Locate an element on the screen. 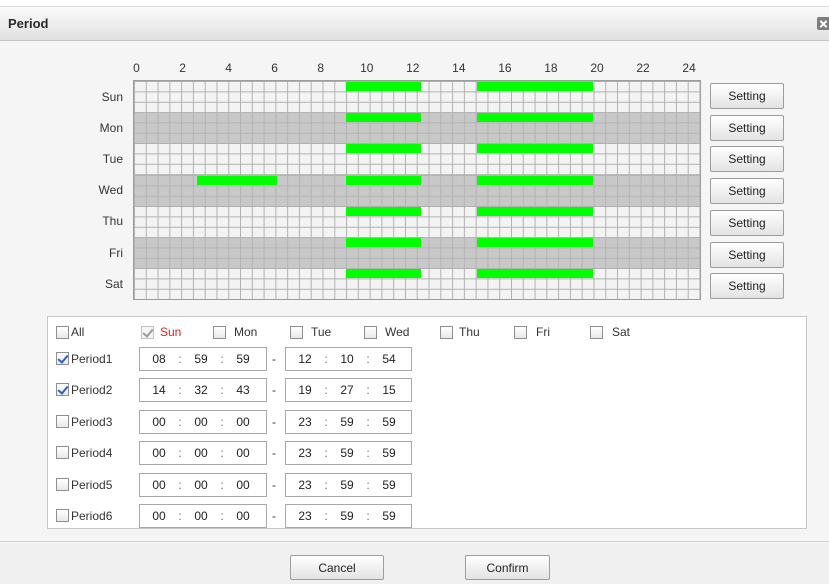  day-label-wed: Wed is located at coordinates (110, 190).